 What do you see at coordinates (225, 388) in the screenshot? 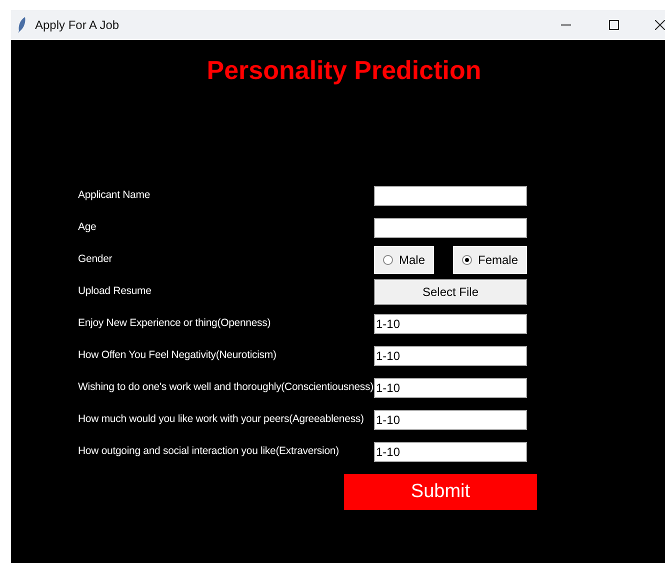
I see `field-label: Wishing to do one's work well and thoroughly(Conscientiousness)` at bounding box center [225, 388].